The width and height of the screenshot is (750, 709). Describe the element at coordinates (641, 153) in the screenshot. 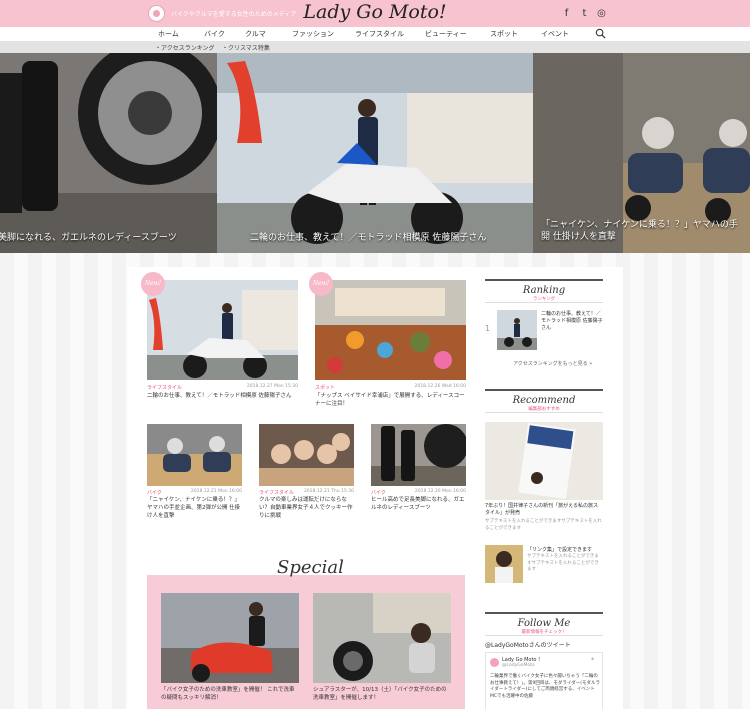

I see `slide-niken: 「ニャイケン、ナイケンに乗る！？」ヤマハの手 開 仕掛け人を直撃` at that location.